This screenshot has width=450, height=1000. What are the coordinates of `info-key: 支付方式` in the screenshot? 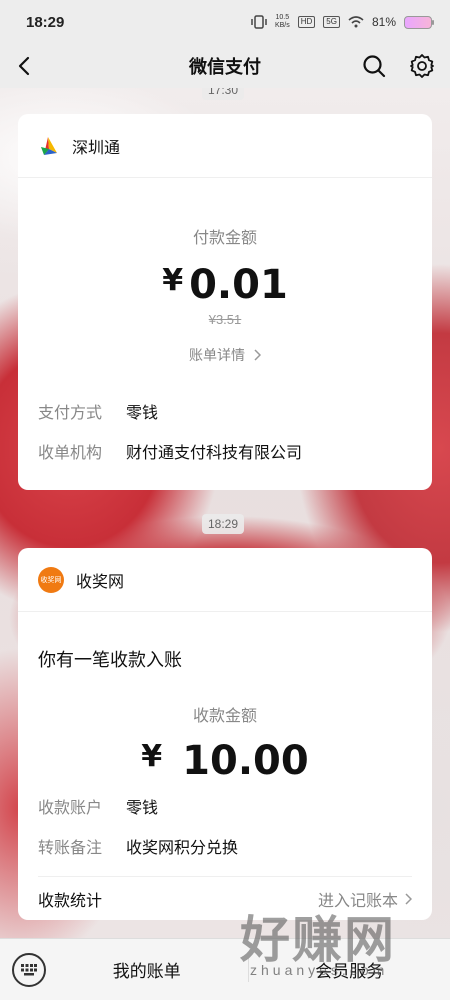 It's located at (70, 413).